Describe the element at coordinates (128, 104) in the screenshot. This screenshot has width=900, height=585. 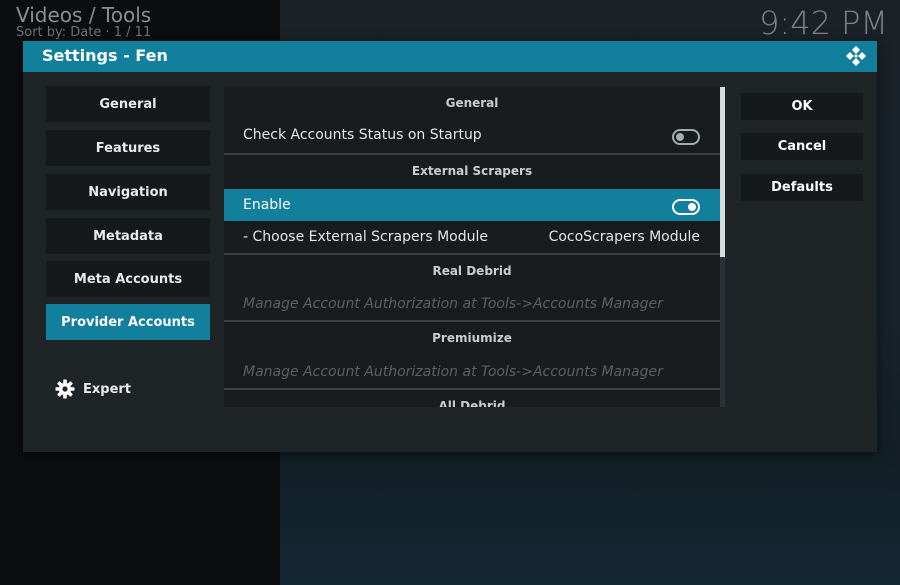
I see `category-general: General` at that location.